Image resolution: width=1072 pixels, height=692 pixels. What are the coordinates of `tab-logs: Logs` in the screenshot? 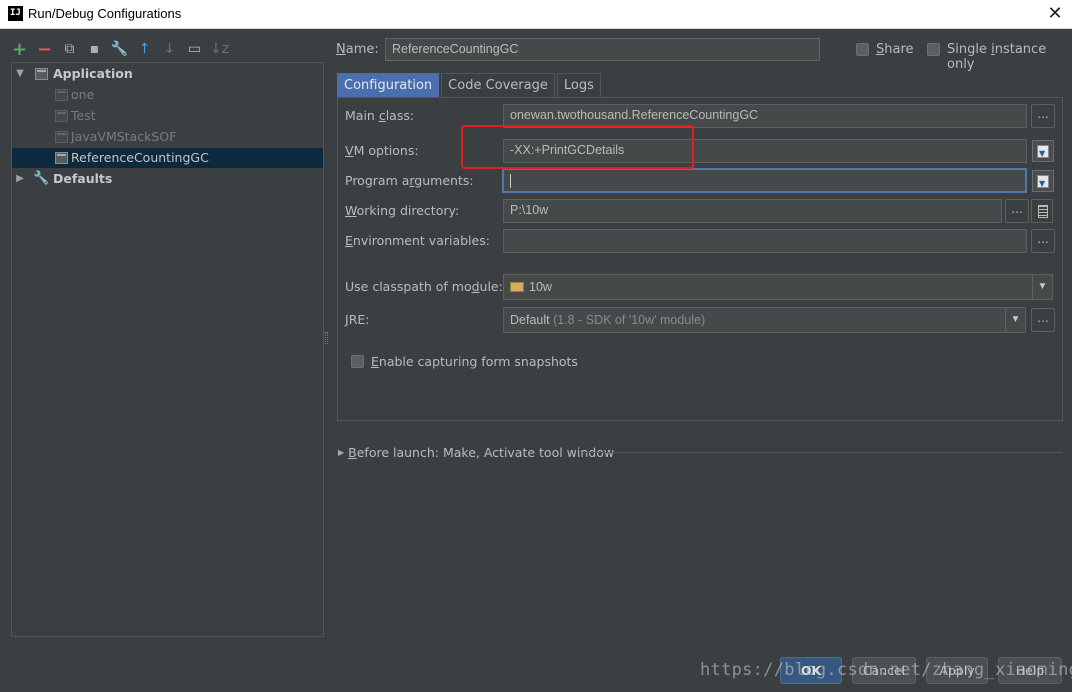 It's located at (578, 85).